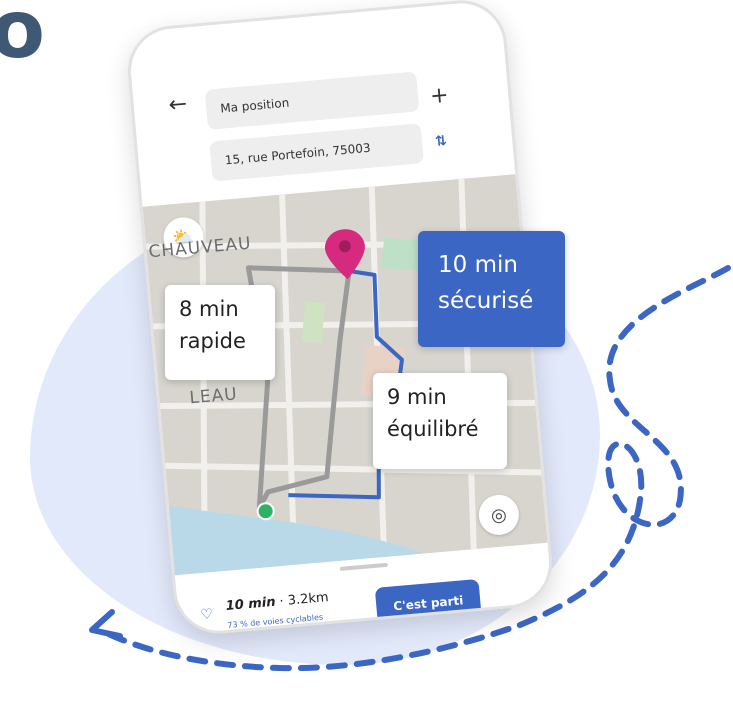  What do you see at coordinates (209, 309) in the screenshot?
I see `route-fast-time: 8 min` at bounding box center [209, 309].